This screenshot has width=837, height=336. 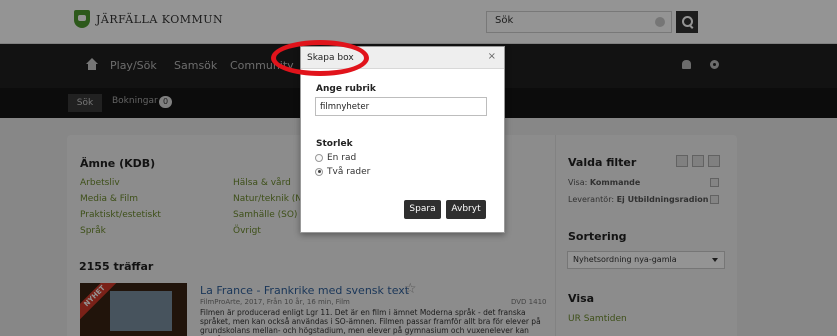 What do you see at coordinates (422, 209) in the screenshot?
I see `save-button: Spara` at bounding box center [422, 209].